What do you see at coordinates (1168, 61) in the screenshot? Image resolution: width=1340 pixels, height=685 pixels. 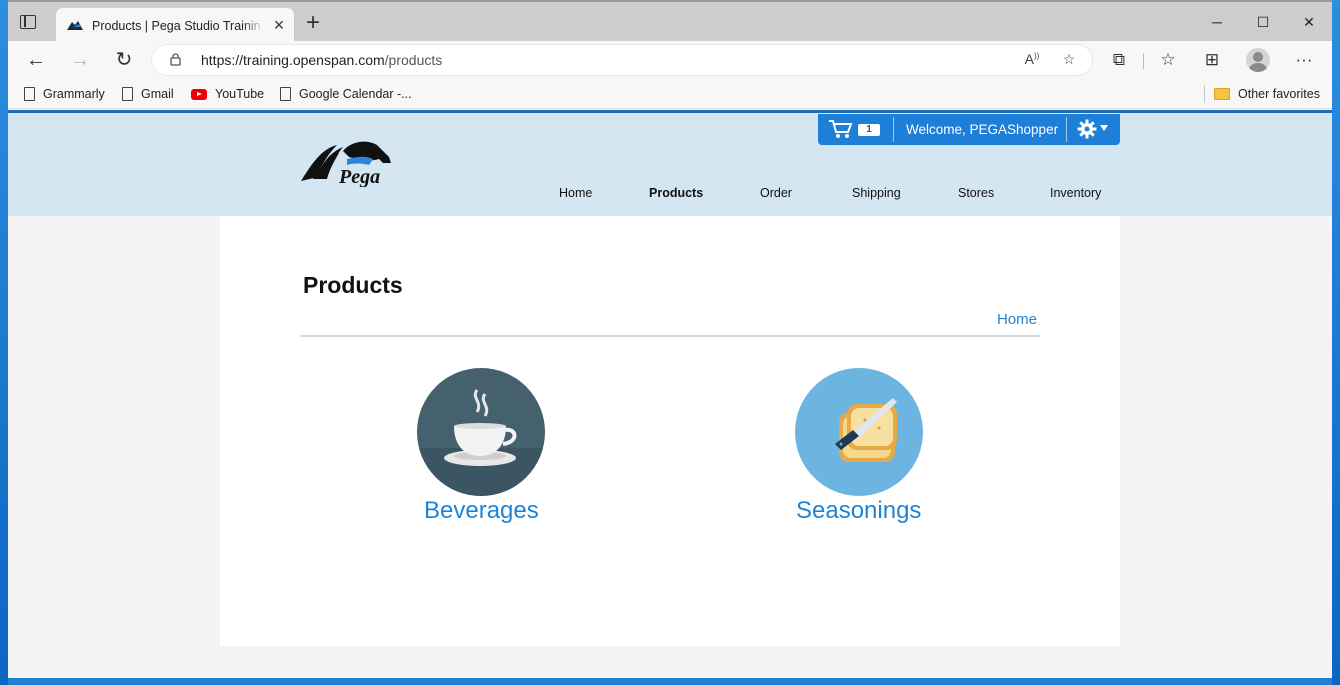 I see `favorites-icon: ☆` at bounding box center [1168, 61].